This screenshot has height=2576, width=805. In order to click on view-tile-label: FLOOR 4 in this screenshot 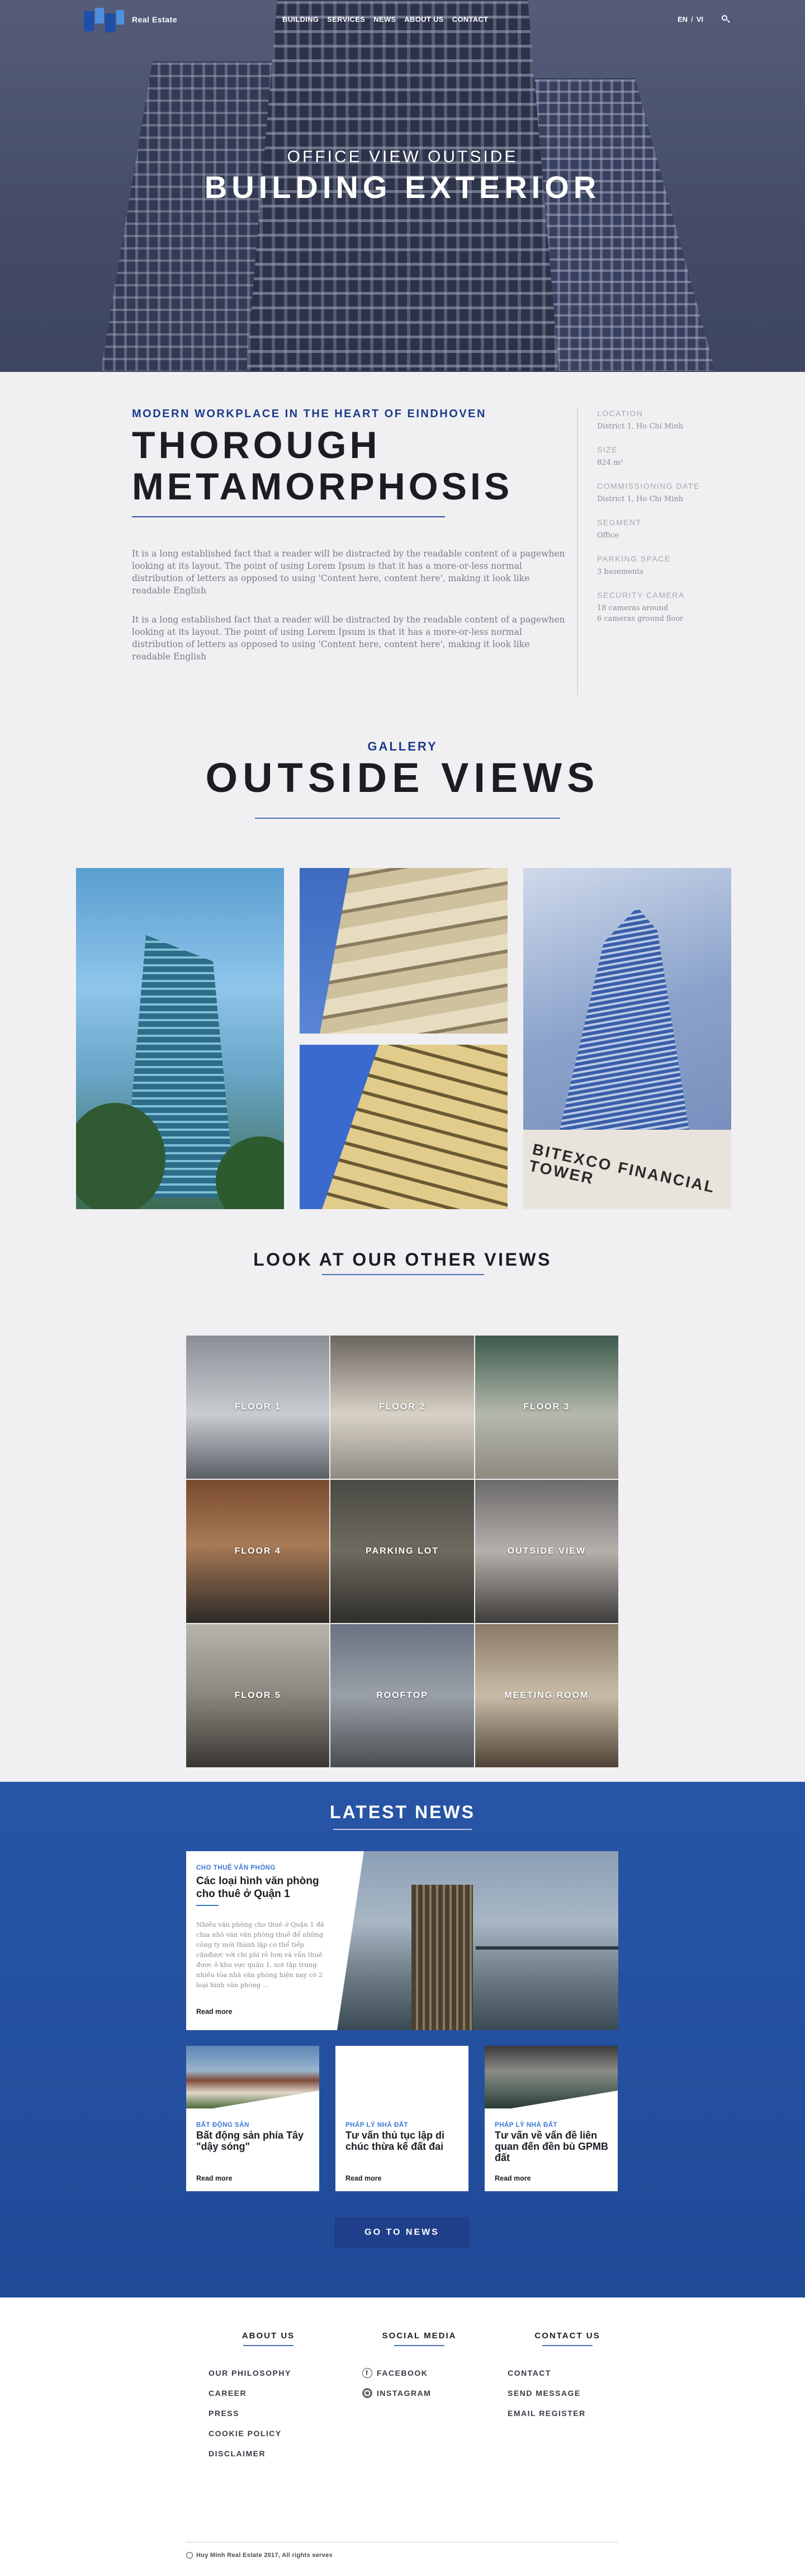, I will do `click(257, 1551)`.